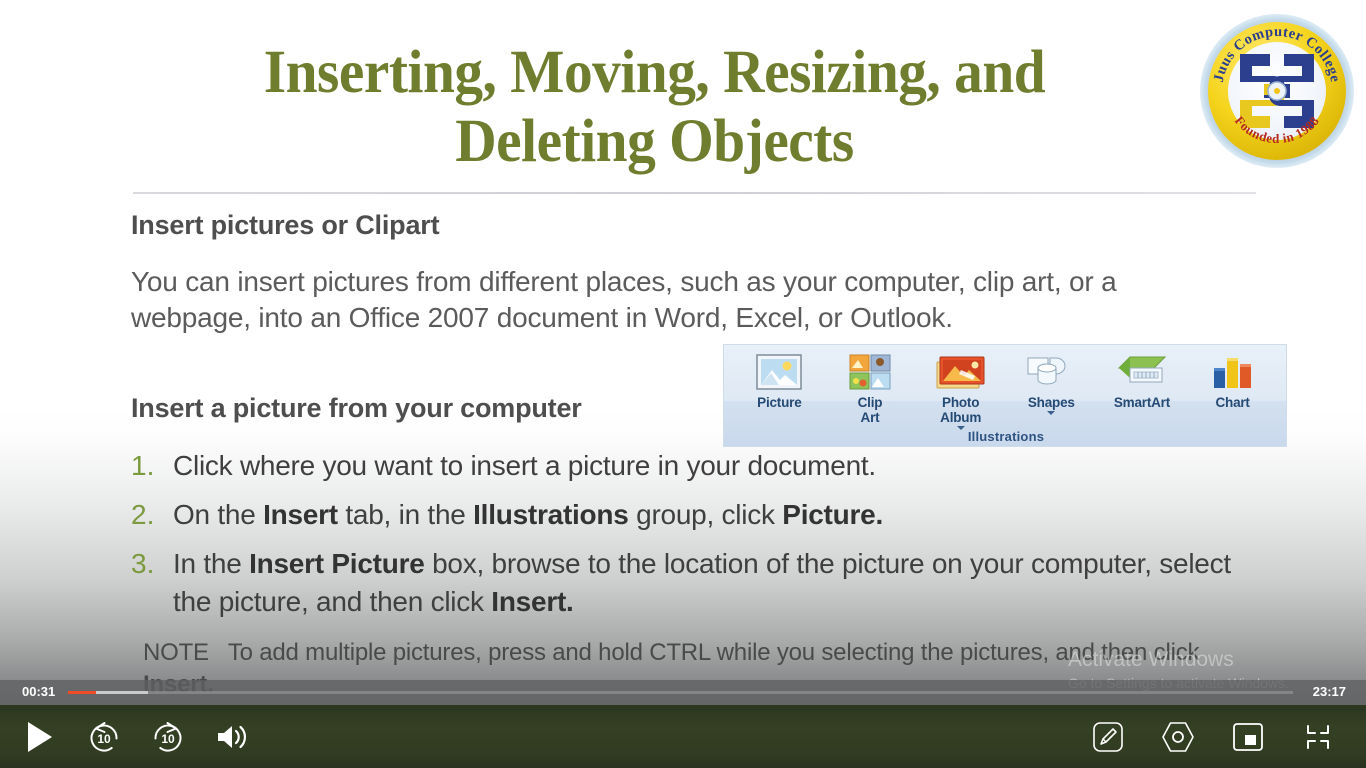 The height and width of the screenshot is (768, 1366). What do you see at coordinates (1142, 372) in the screenshot?
I see `smartart-icon` at bounding box center [1142, 372].